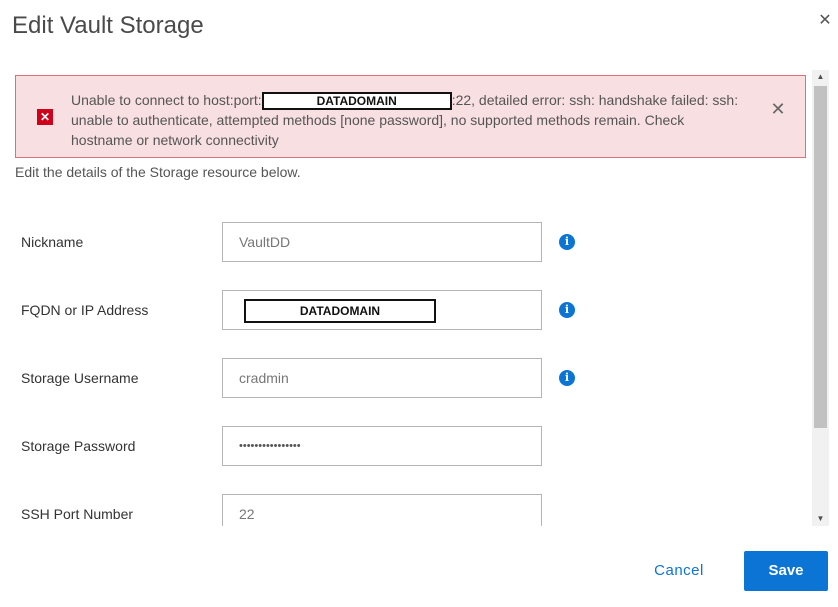 The image size is (838, 607). What do you see at coordinates (166, 100) in the screenshot?
I see `error-text-before: Unable to connect to host:port:` at bounding box center [166, 100].